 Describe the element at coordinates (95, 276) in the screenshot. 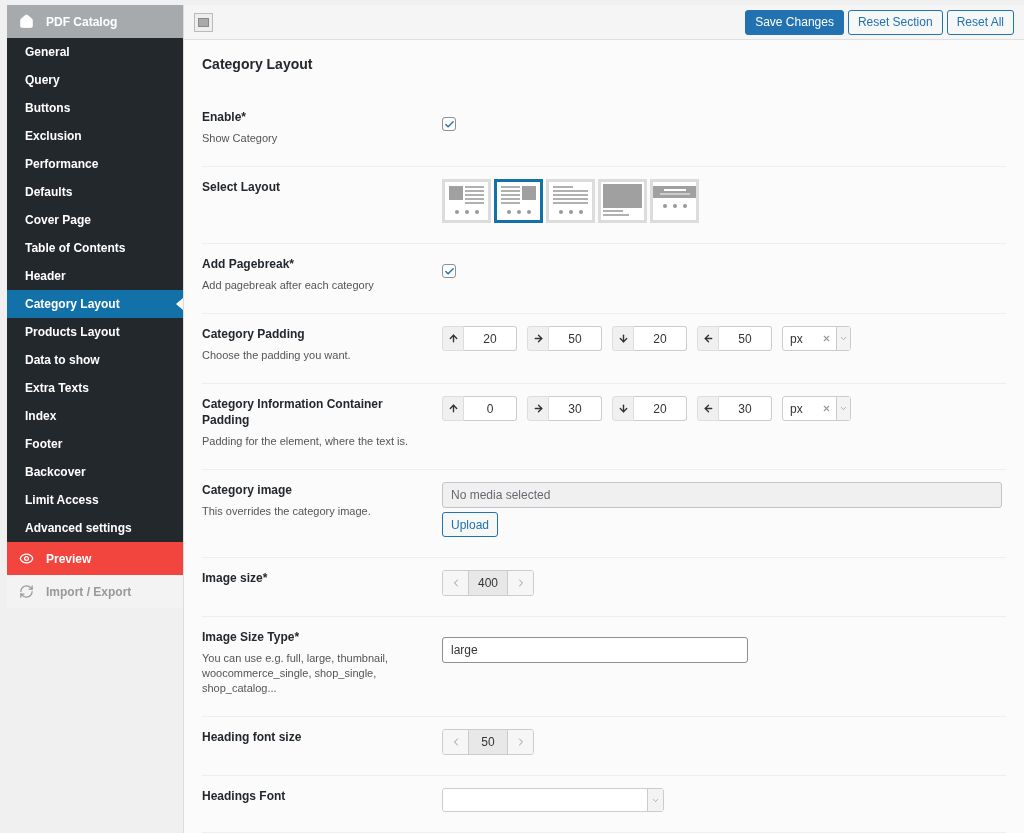

I see `sidebar-item: Header` at that location.